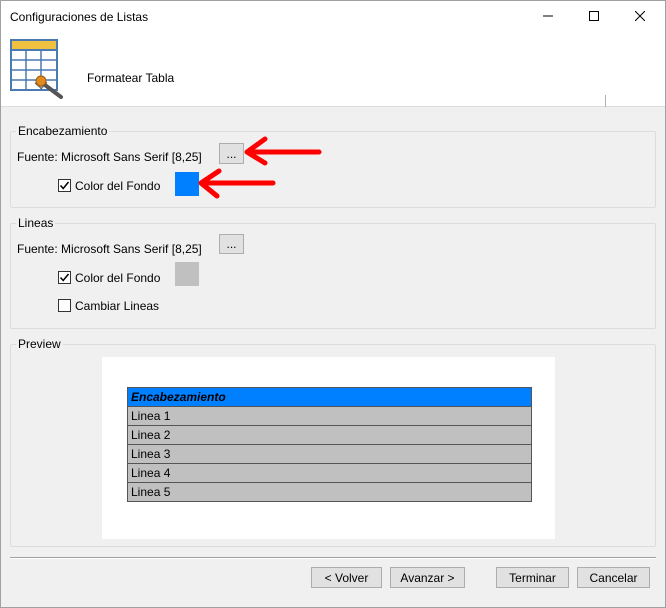  What do you see at coordinates (64, 305) in the screenshot?
I see `change-lines-checkbox` at bounding box center [64, 305].